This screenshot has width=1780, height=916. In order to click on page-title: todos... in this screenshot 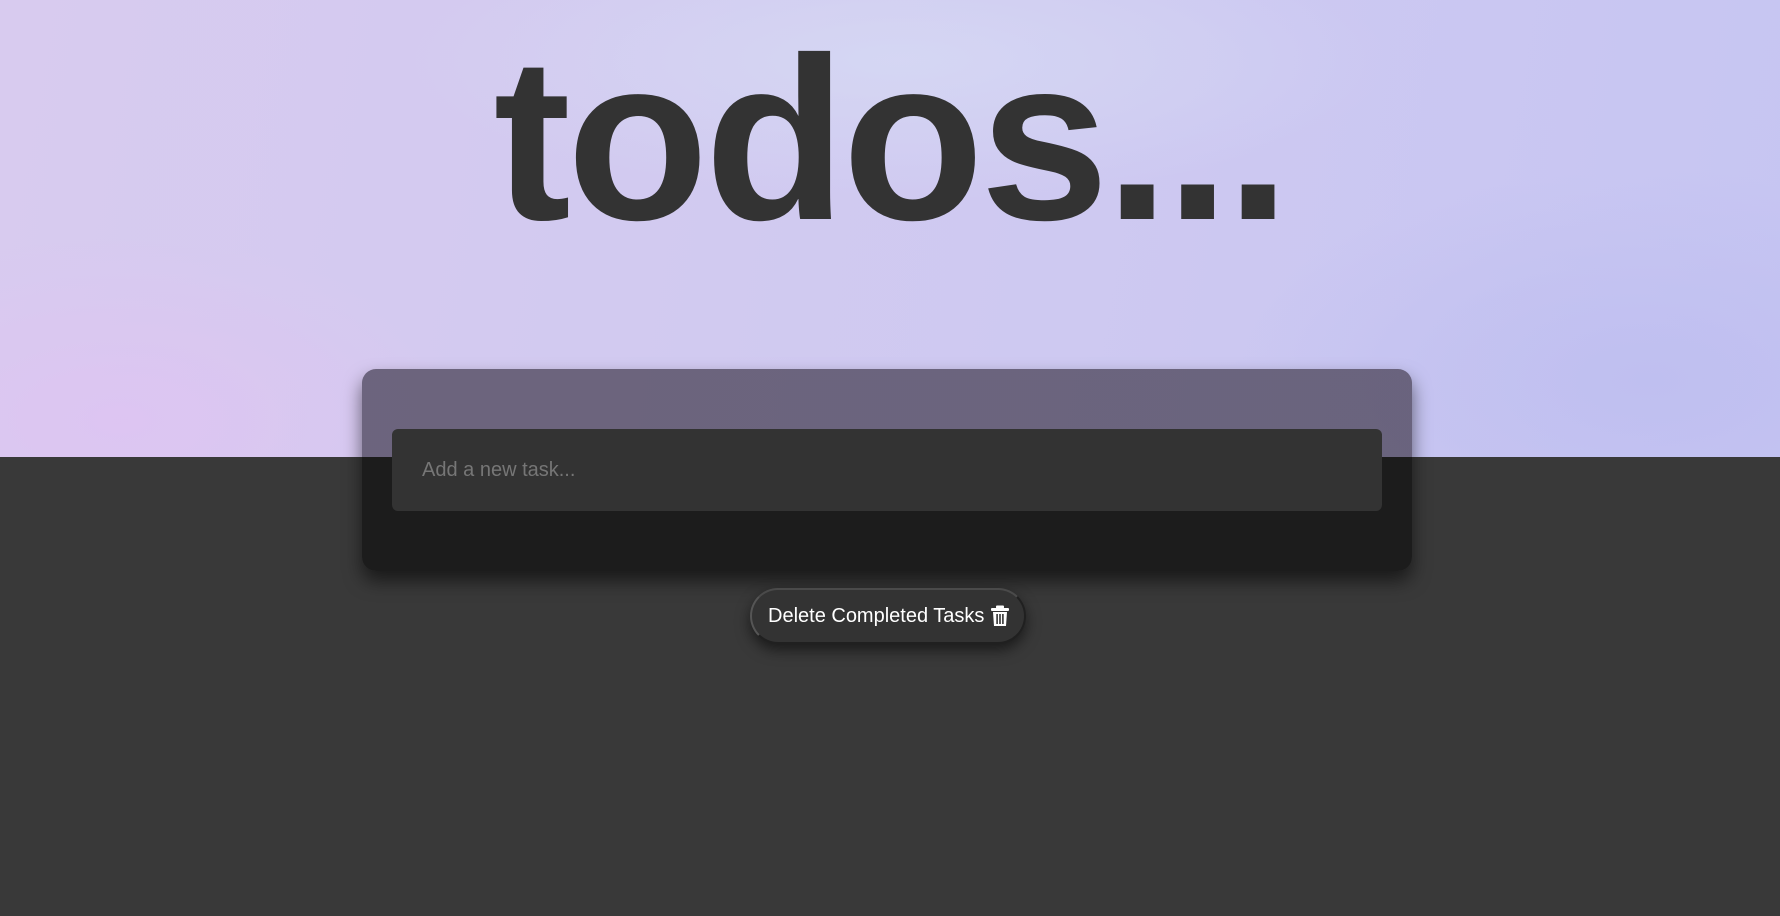, I will do `click(892, 139)`.